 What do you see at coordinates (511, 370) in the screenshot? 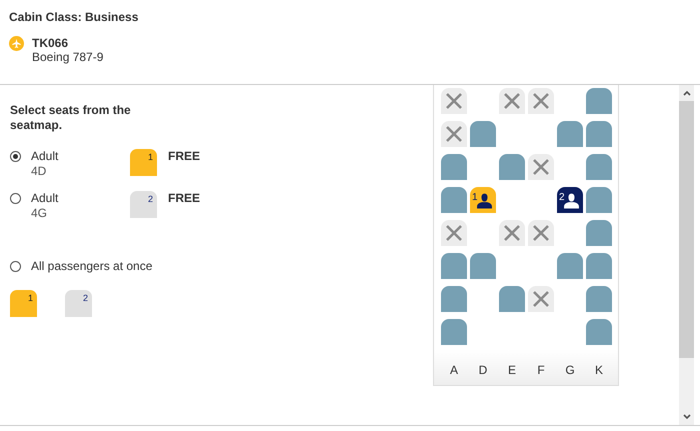
I see `column-label: E` at bounding box center [511, 370].